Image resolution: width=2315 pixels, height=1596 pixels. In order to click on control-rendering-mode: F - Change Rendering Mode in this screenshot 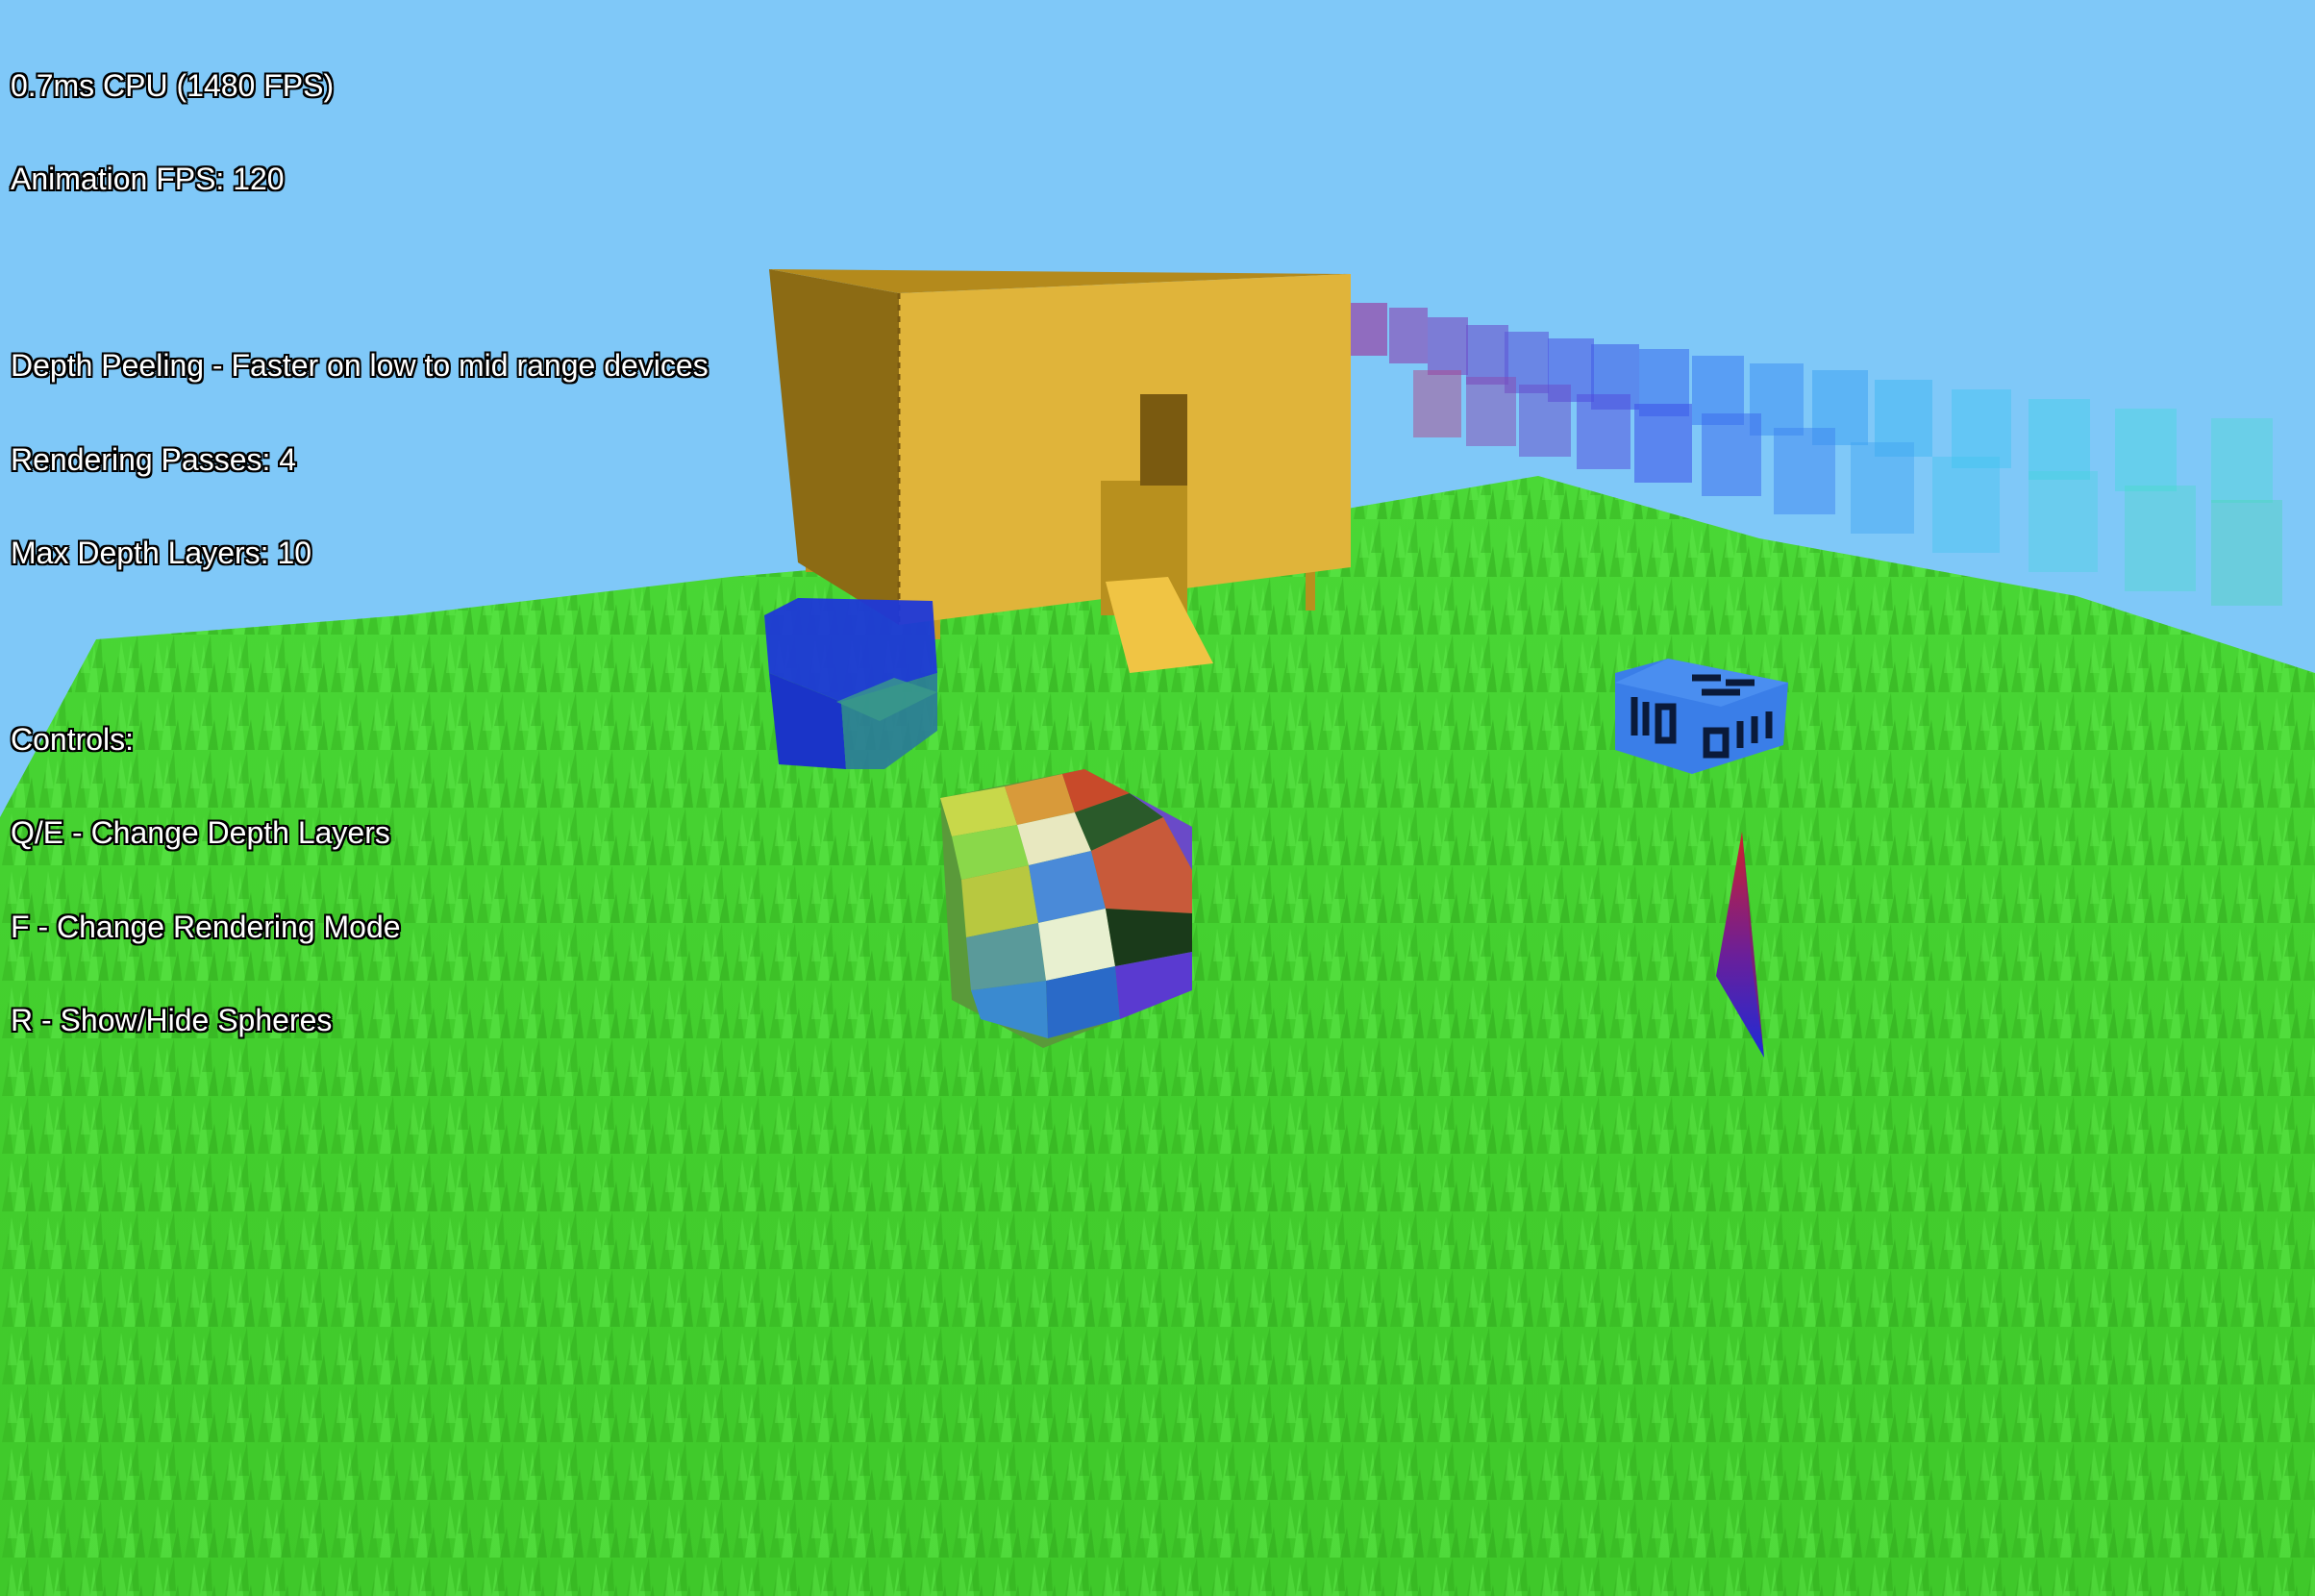, I will do `click(206, 927)`.